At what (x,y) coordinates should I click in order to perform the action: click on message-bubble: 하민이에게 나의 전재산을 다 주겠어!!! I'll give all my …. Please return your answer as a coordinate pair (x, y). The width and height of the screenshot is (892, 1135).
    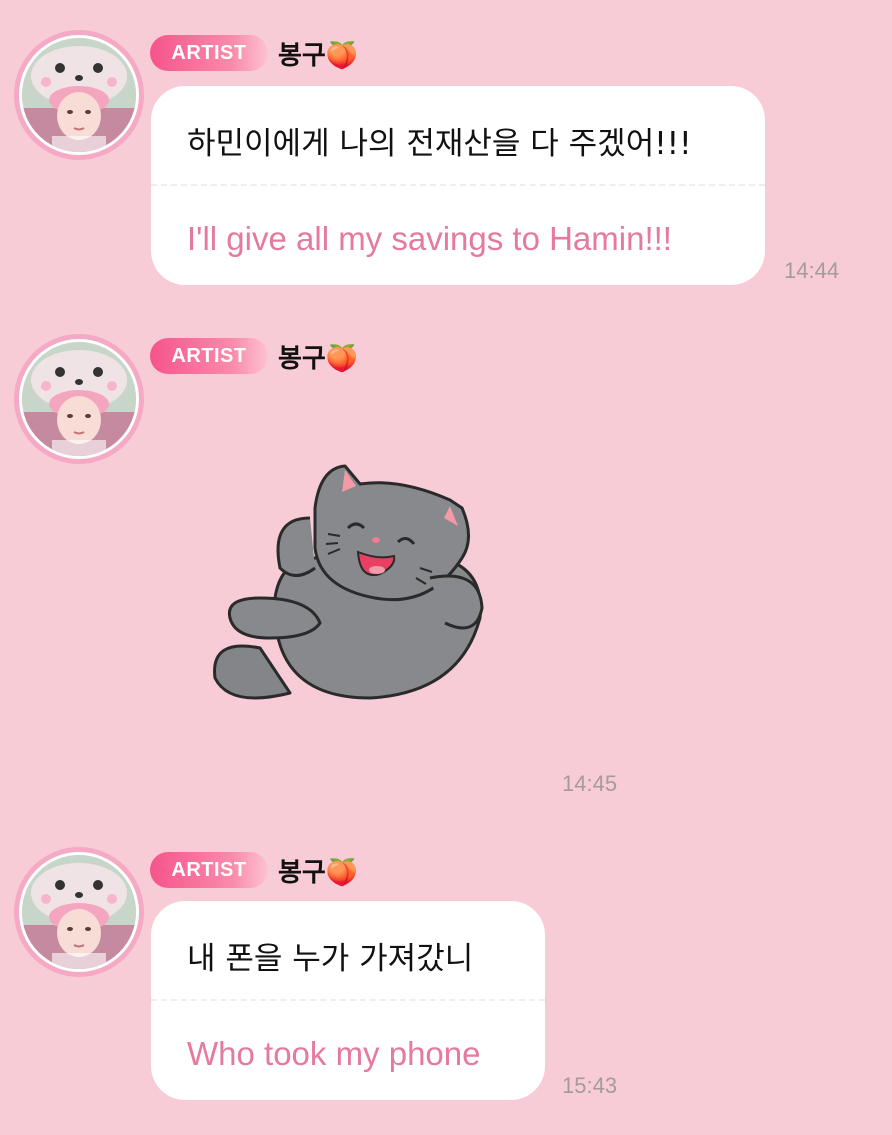
    Looking at the image, I should click on (458, 185).